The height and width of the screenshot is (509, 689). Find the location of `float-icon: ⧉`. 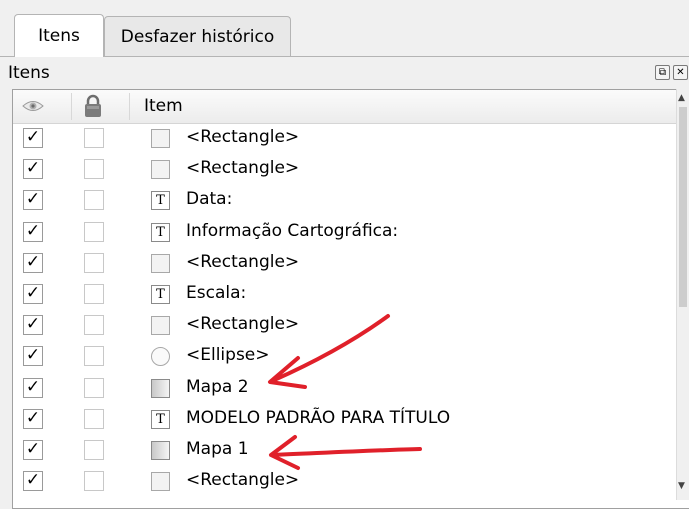

float-icon: ⧉ is located at coordinates (662, 72).